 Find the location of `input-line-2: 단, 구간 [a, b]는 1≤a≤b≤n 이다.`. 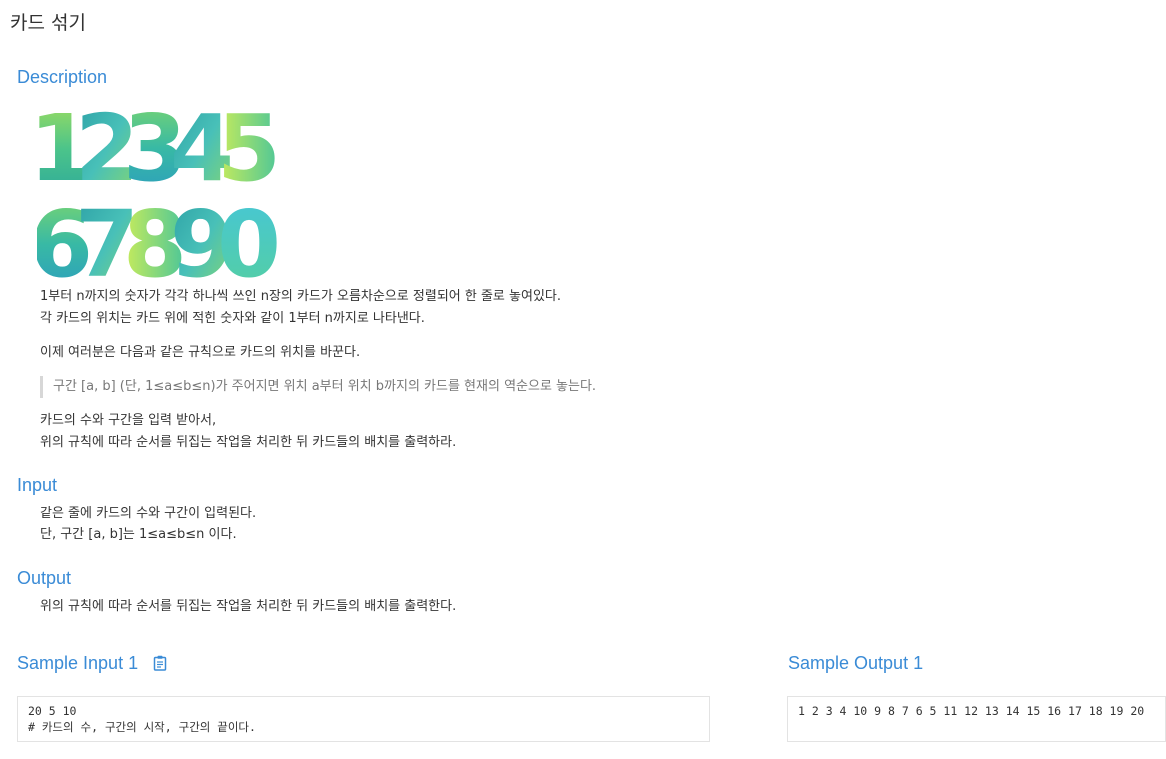

input-line-2: 단, 구간 [a, b]는 1≤a≤b≤n 이다. is located at coordinates (138, 534).